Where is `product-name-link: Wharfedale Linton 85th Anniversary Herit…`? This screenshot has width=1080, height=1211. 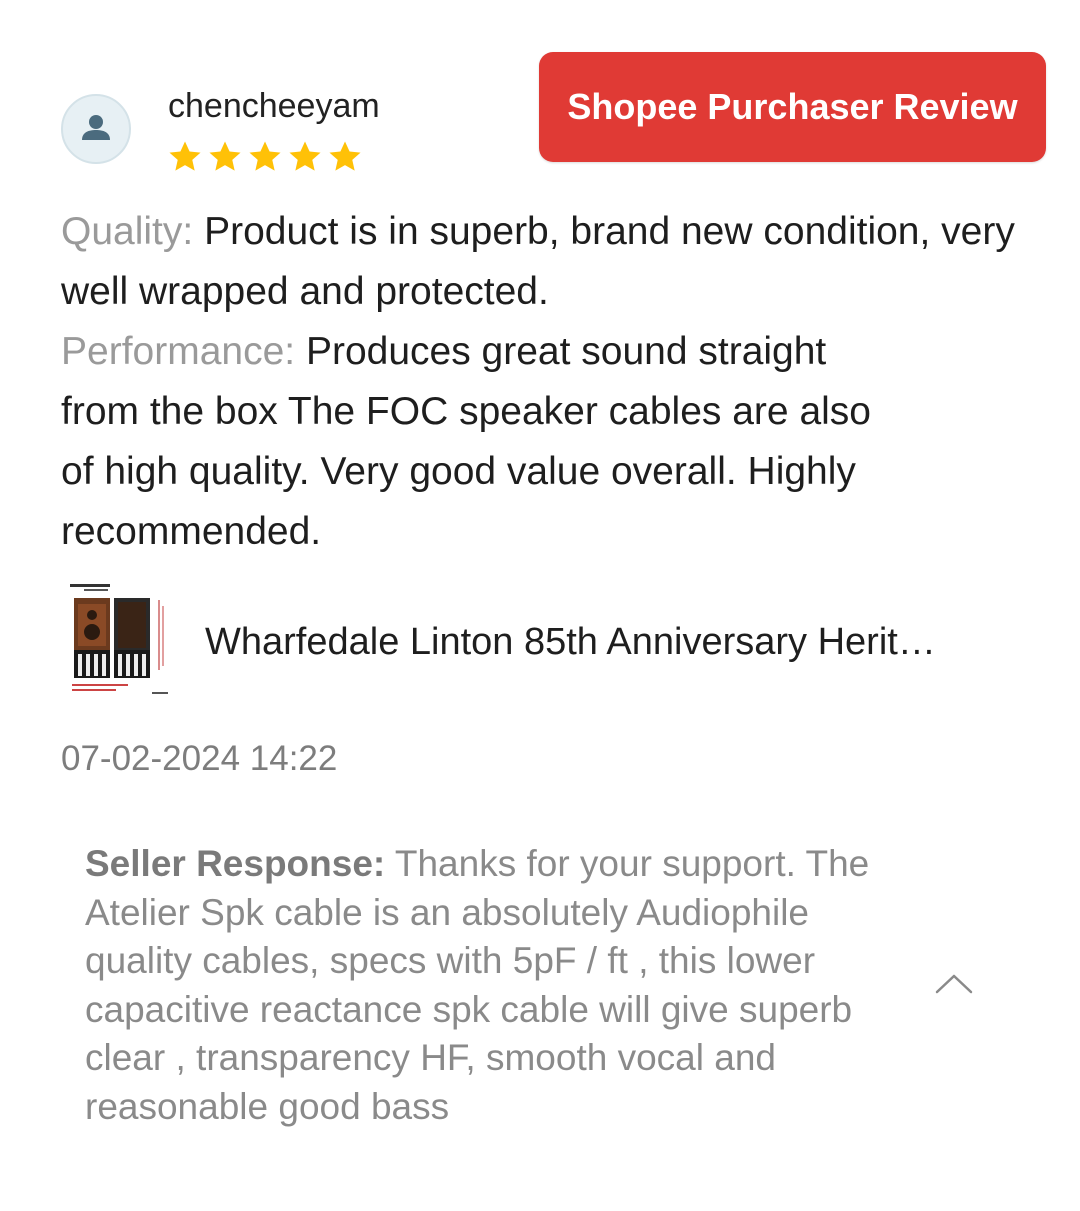
product-name-link: Wharfedale Linton 85th Anniversary Herit… is located at coordinates (605, 642).